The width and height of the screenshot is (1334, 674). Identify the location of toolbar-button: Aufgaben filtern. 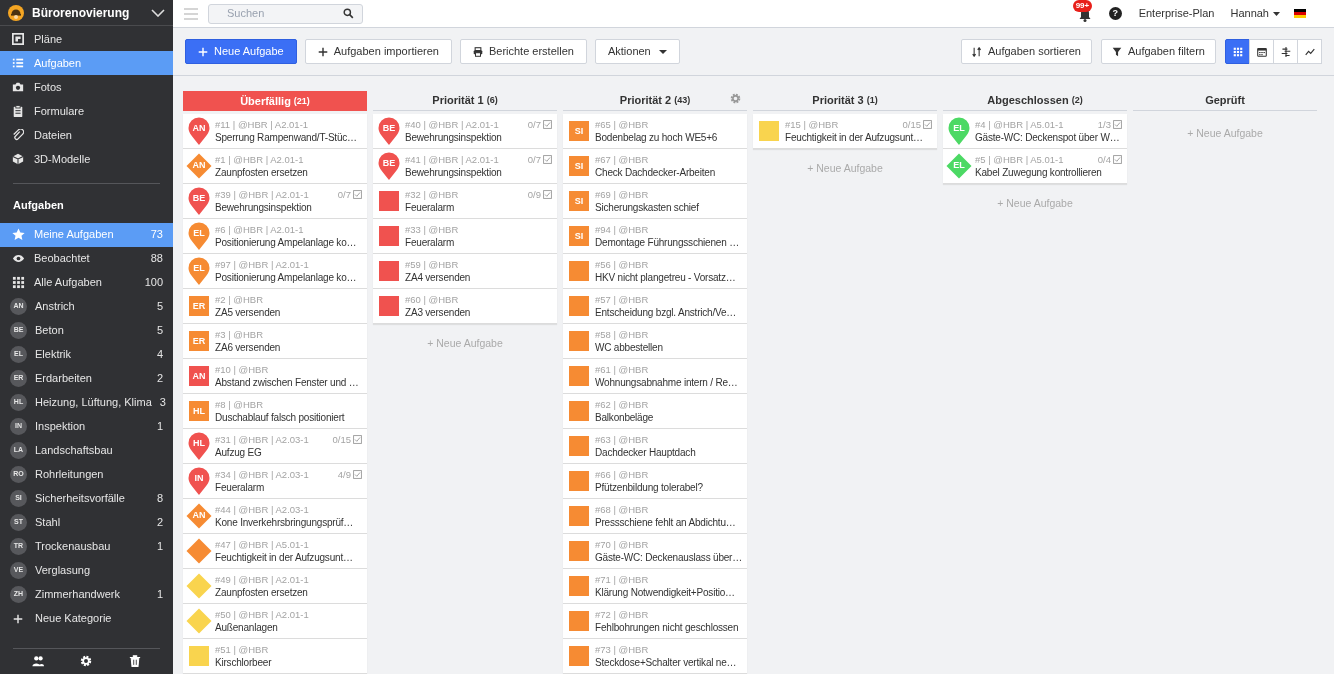
(1158, 51).